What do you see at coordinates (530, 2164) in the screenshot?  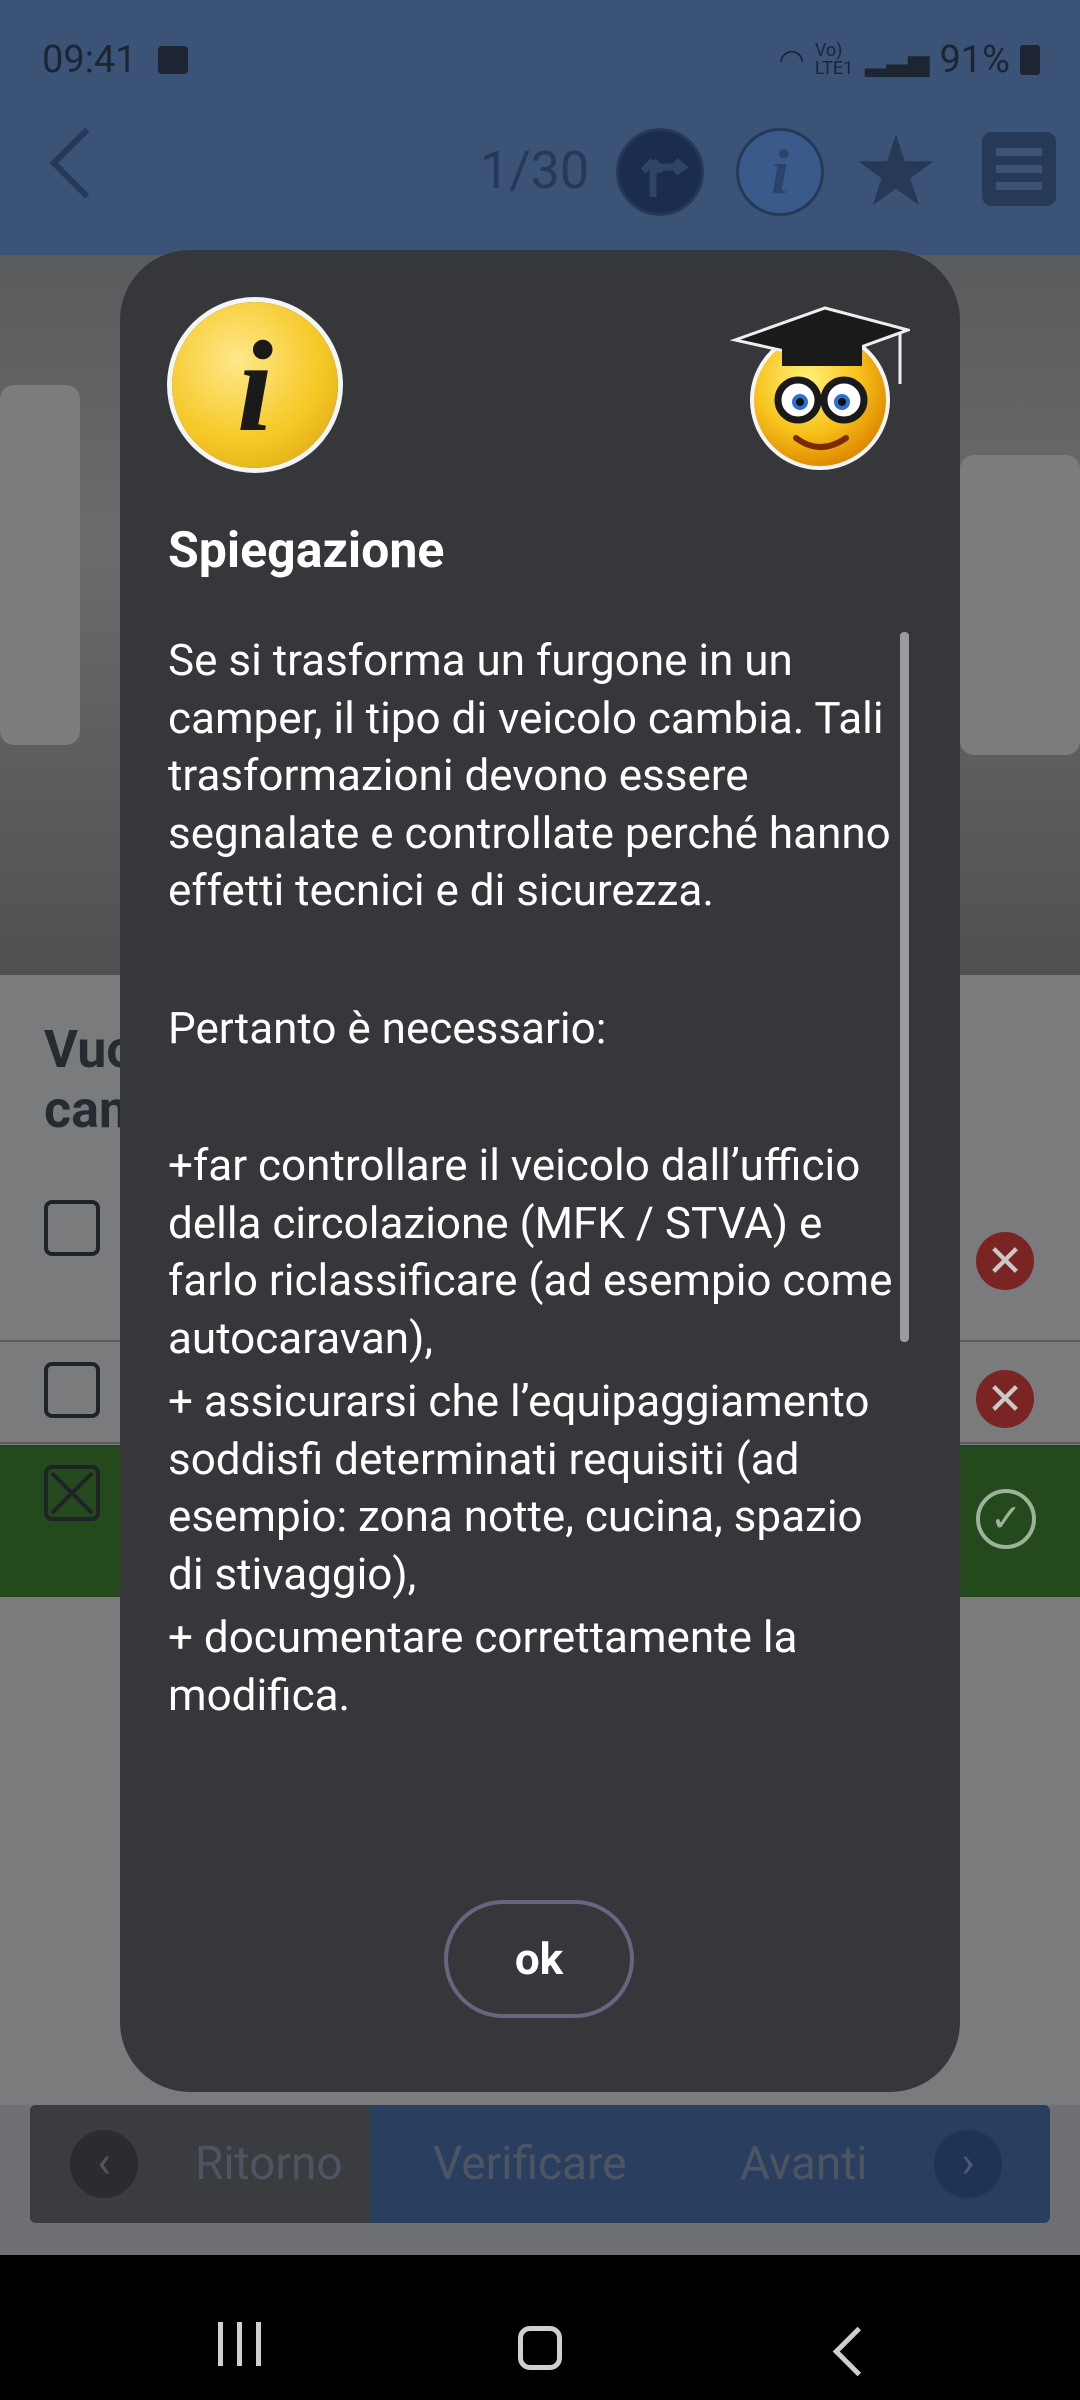 I see `check-button: Verificare` at bounding box center [530, 2164].